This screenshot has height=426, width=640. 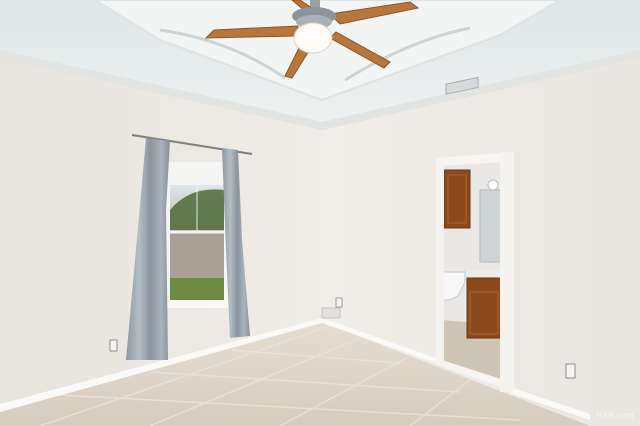 What do you see at coordinates (570, 371) in the screenshot?
I see `wall-outlet-right` at bounding box center [570, 371].